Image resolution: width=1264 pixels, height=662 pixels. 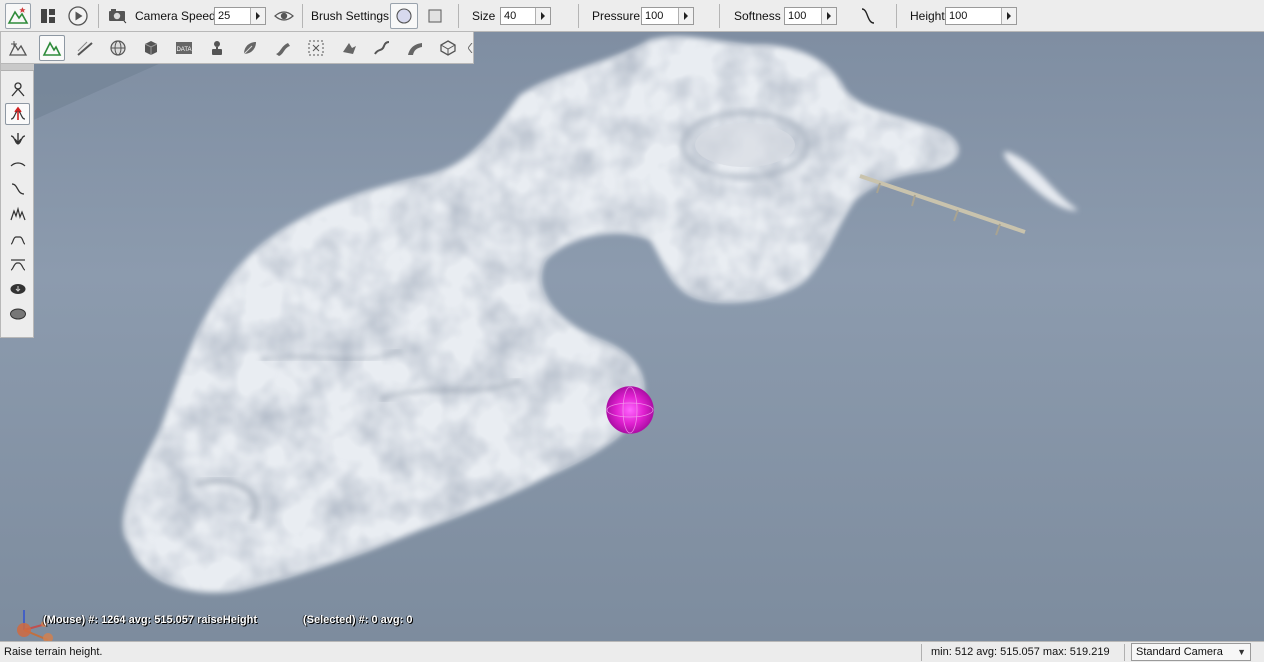 What do you see at coordinates (18, 48) in the screenshot?
I see `terrain-select-icon` at bounding box center [18, 48].